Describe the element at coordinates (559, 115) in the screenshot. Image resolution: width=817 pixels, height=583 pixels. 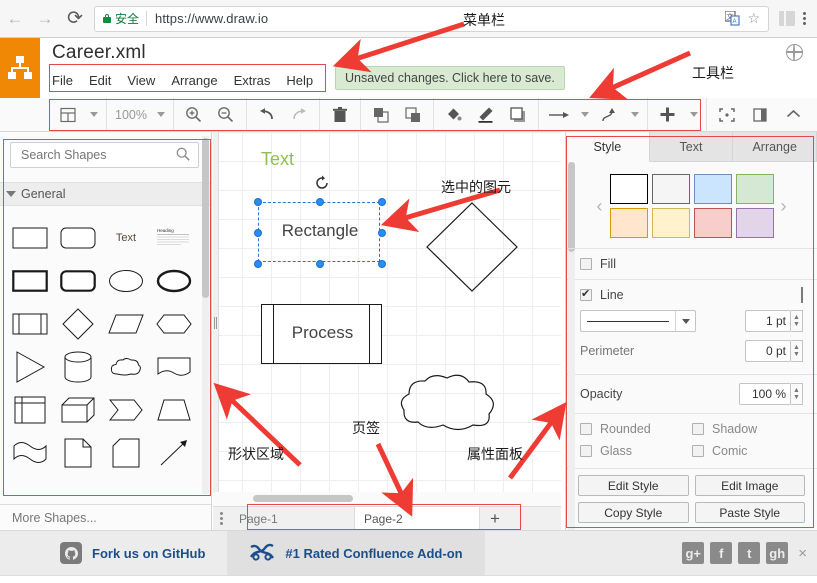
I see `connection-arrow-icon` at that location.